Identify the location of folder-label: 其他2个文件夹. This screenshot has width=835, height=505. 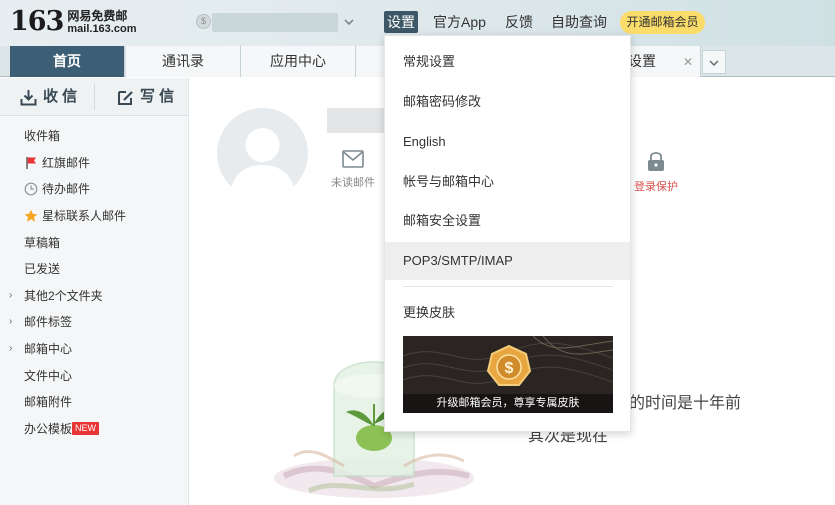
(63, 296).